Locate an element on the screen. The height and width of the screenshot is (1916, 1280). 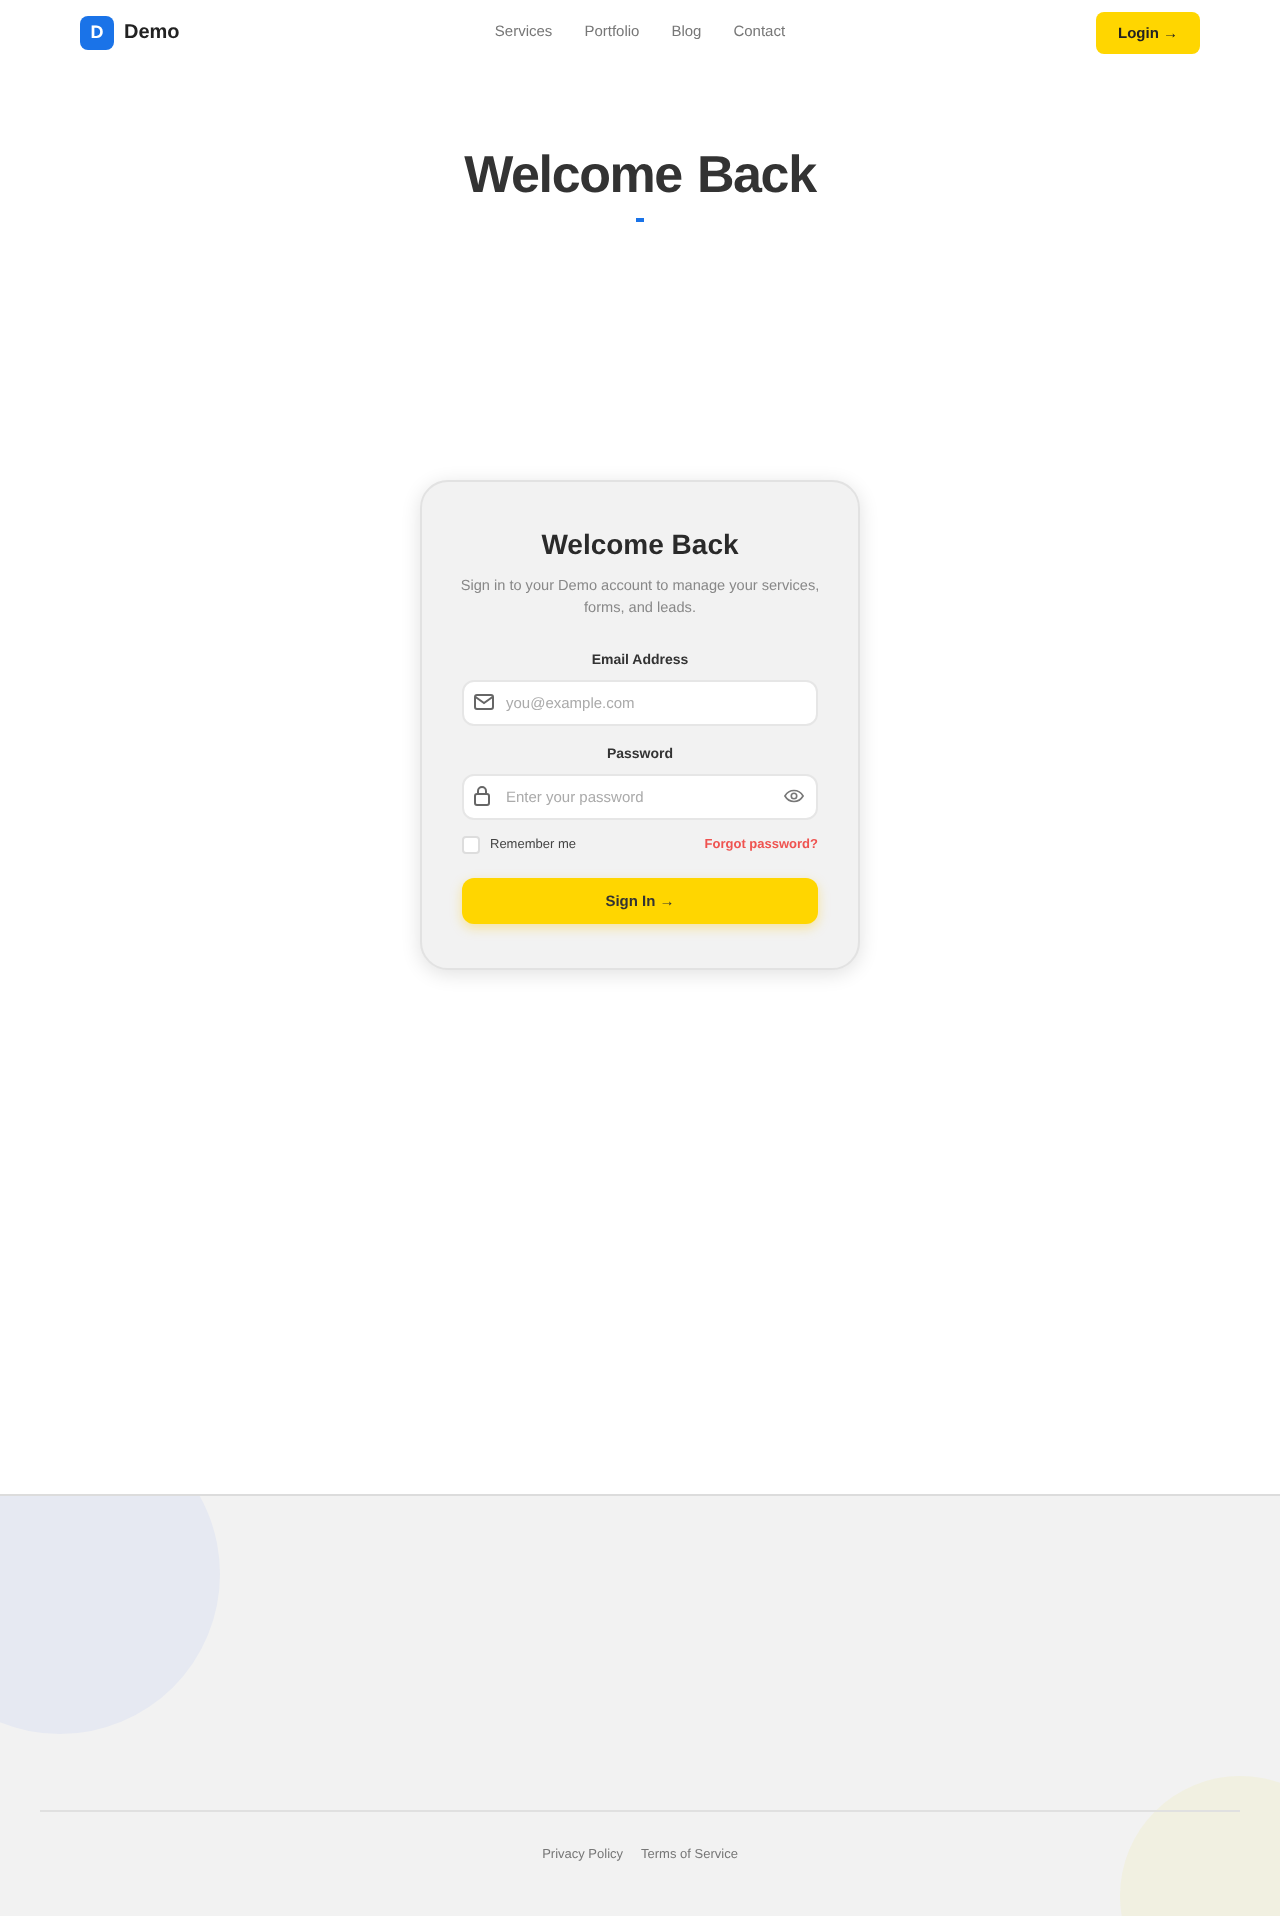
remember-checkbox is located at coordinates (471, 845).